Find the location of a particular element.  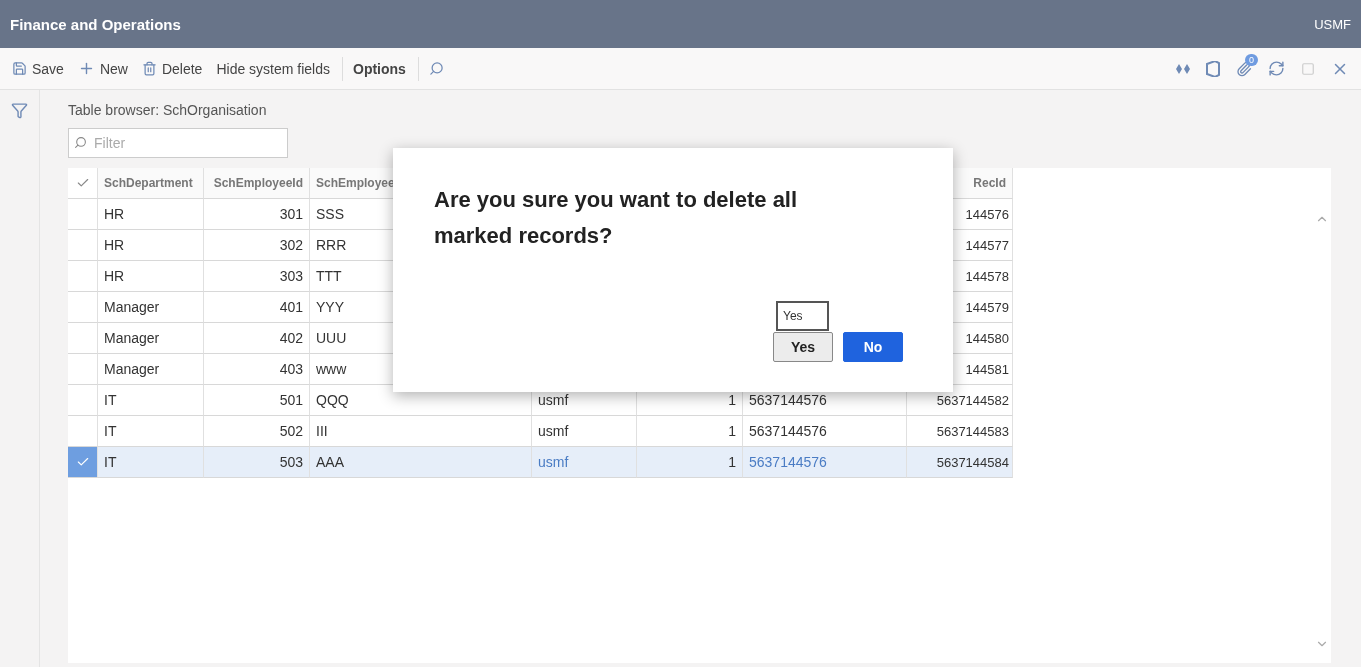

table-cell: 302 is located at coordinates (257, 245).